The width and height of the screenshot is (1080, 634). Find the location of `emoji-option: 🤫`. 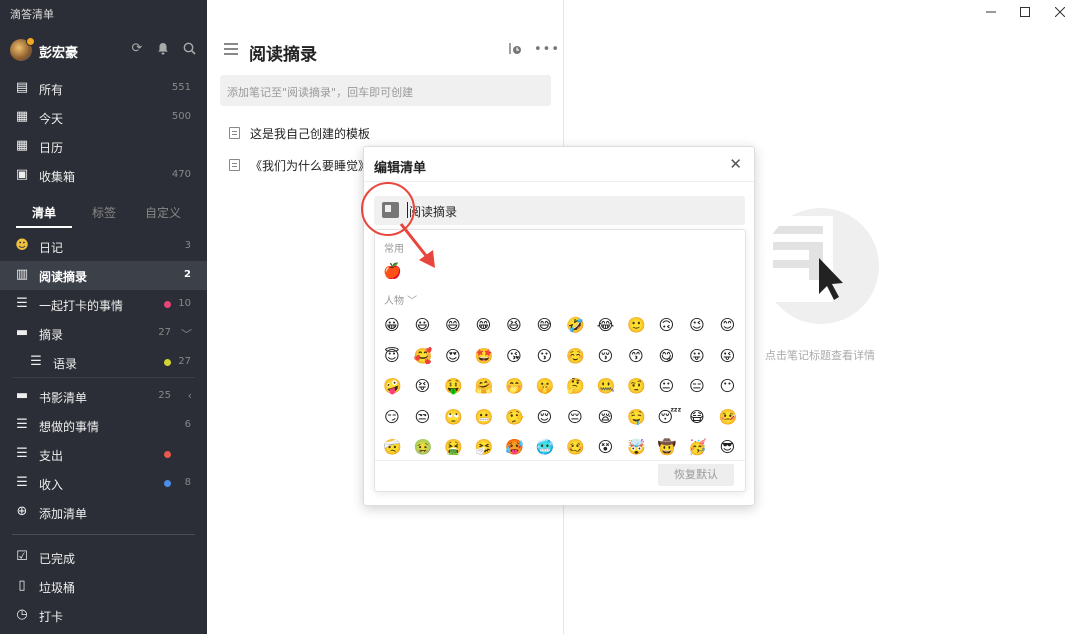

emoji-option: 🤫 is located at coordinates (545, 386).